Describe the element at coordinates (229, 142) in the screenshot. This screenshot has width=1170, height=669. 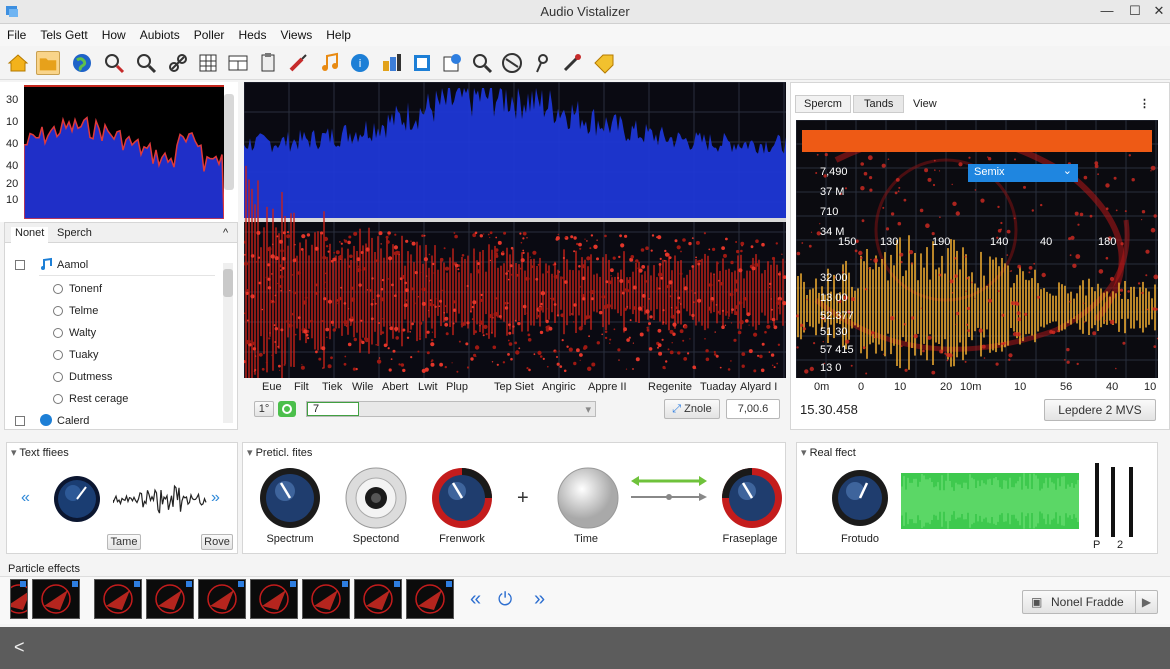
I see `mini-scrollbar` at that location.